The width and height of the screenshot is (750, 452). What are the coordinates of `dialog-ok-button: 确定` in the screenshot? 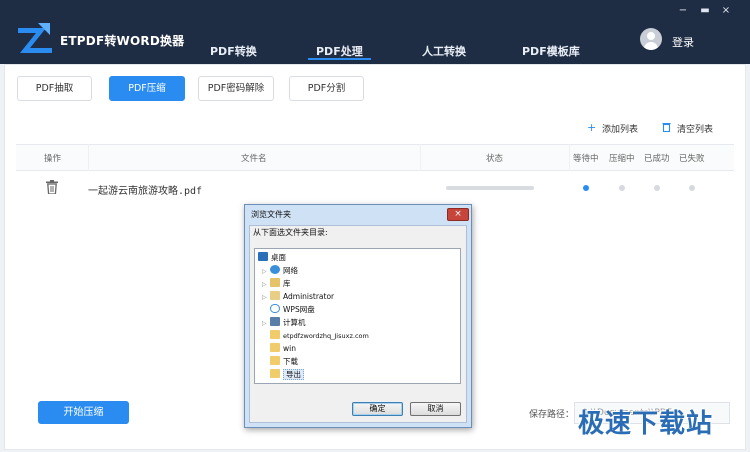 It's located at (377, 409).